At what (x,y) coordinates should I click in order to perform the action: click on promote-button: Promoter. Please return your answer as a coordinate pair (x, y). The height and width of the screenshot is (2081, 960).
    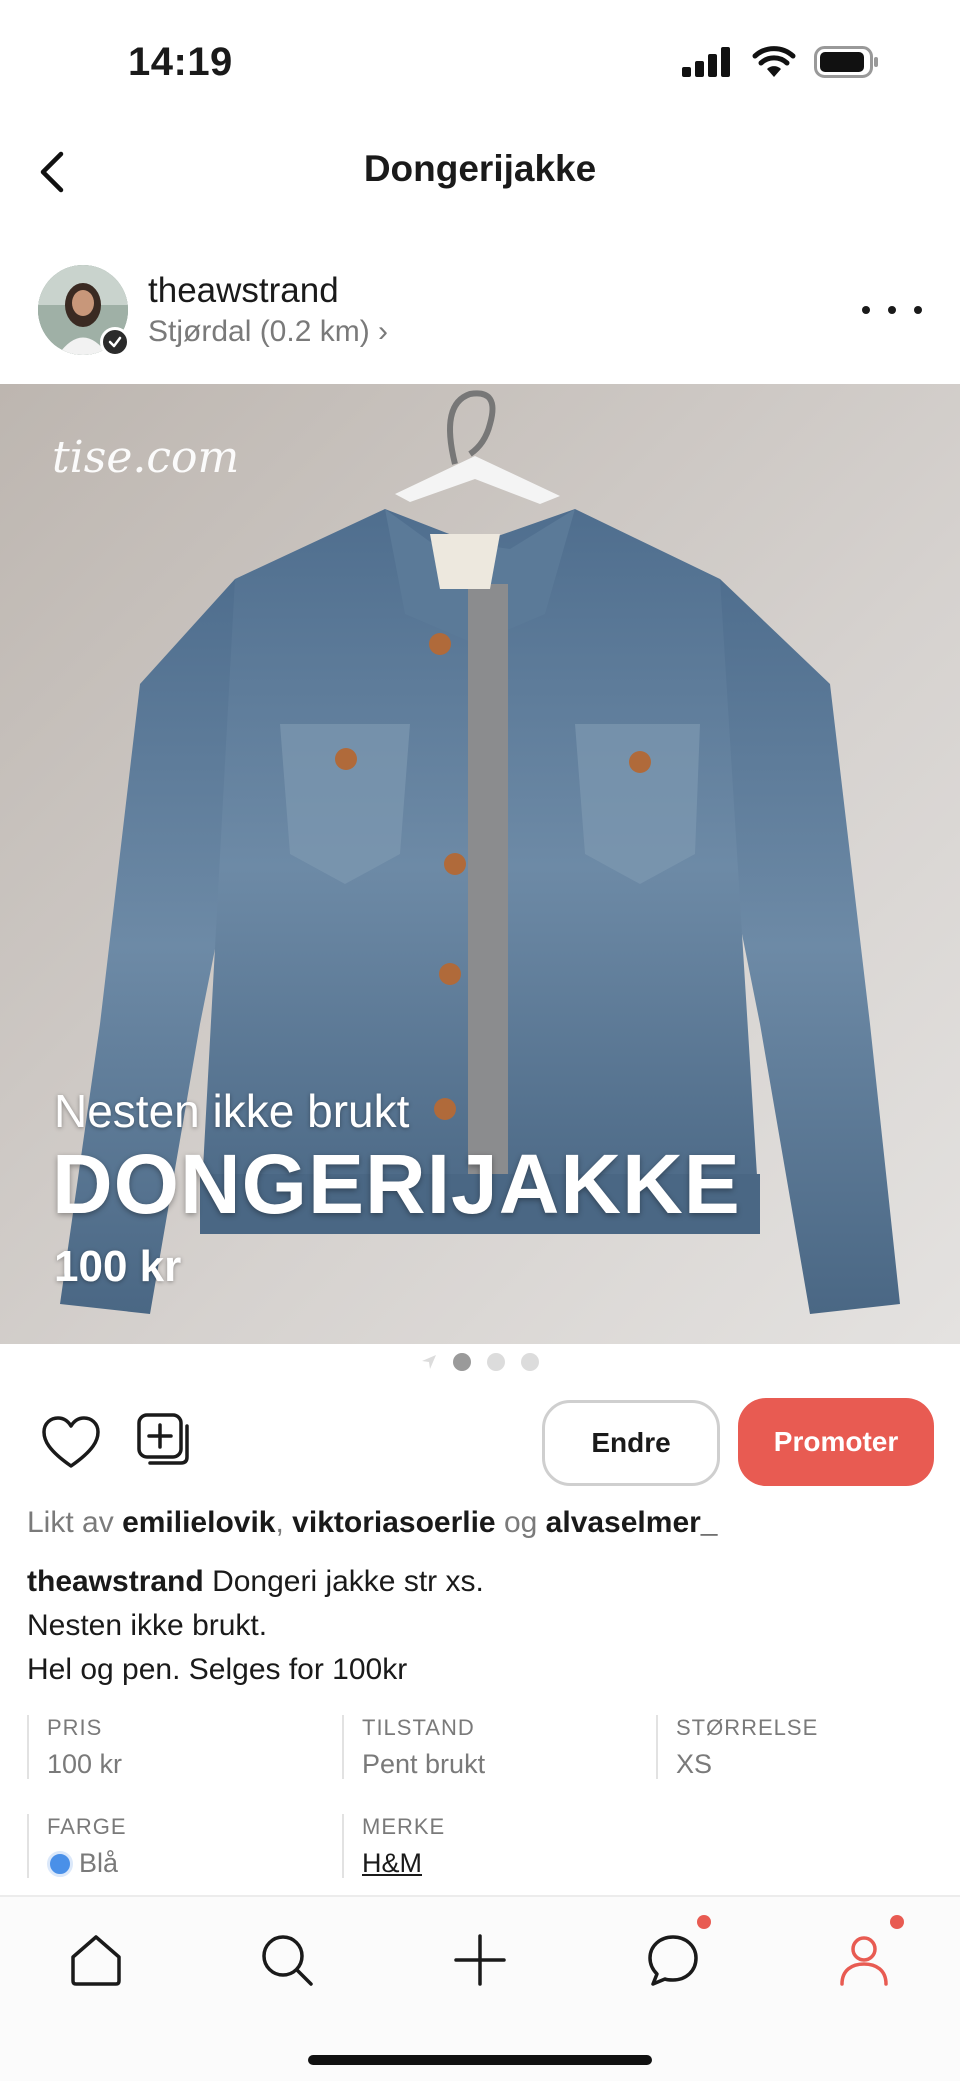
    Looking at the image, I should click on (836, 1442).